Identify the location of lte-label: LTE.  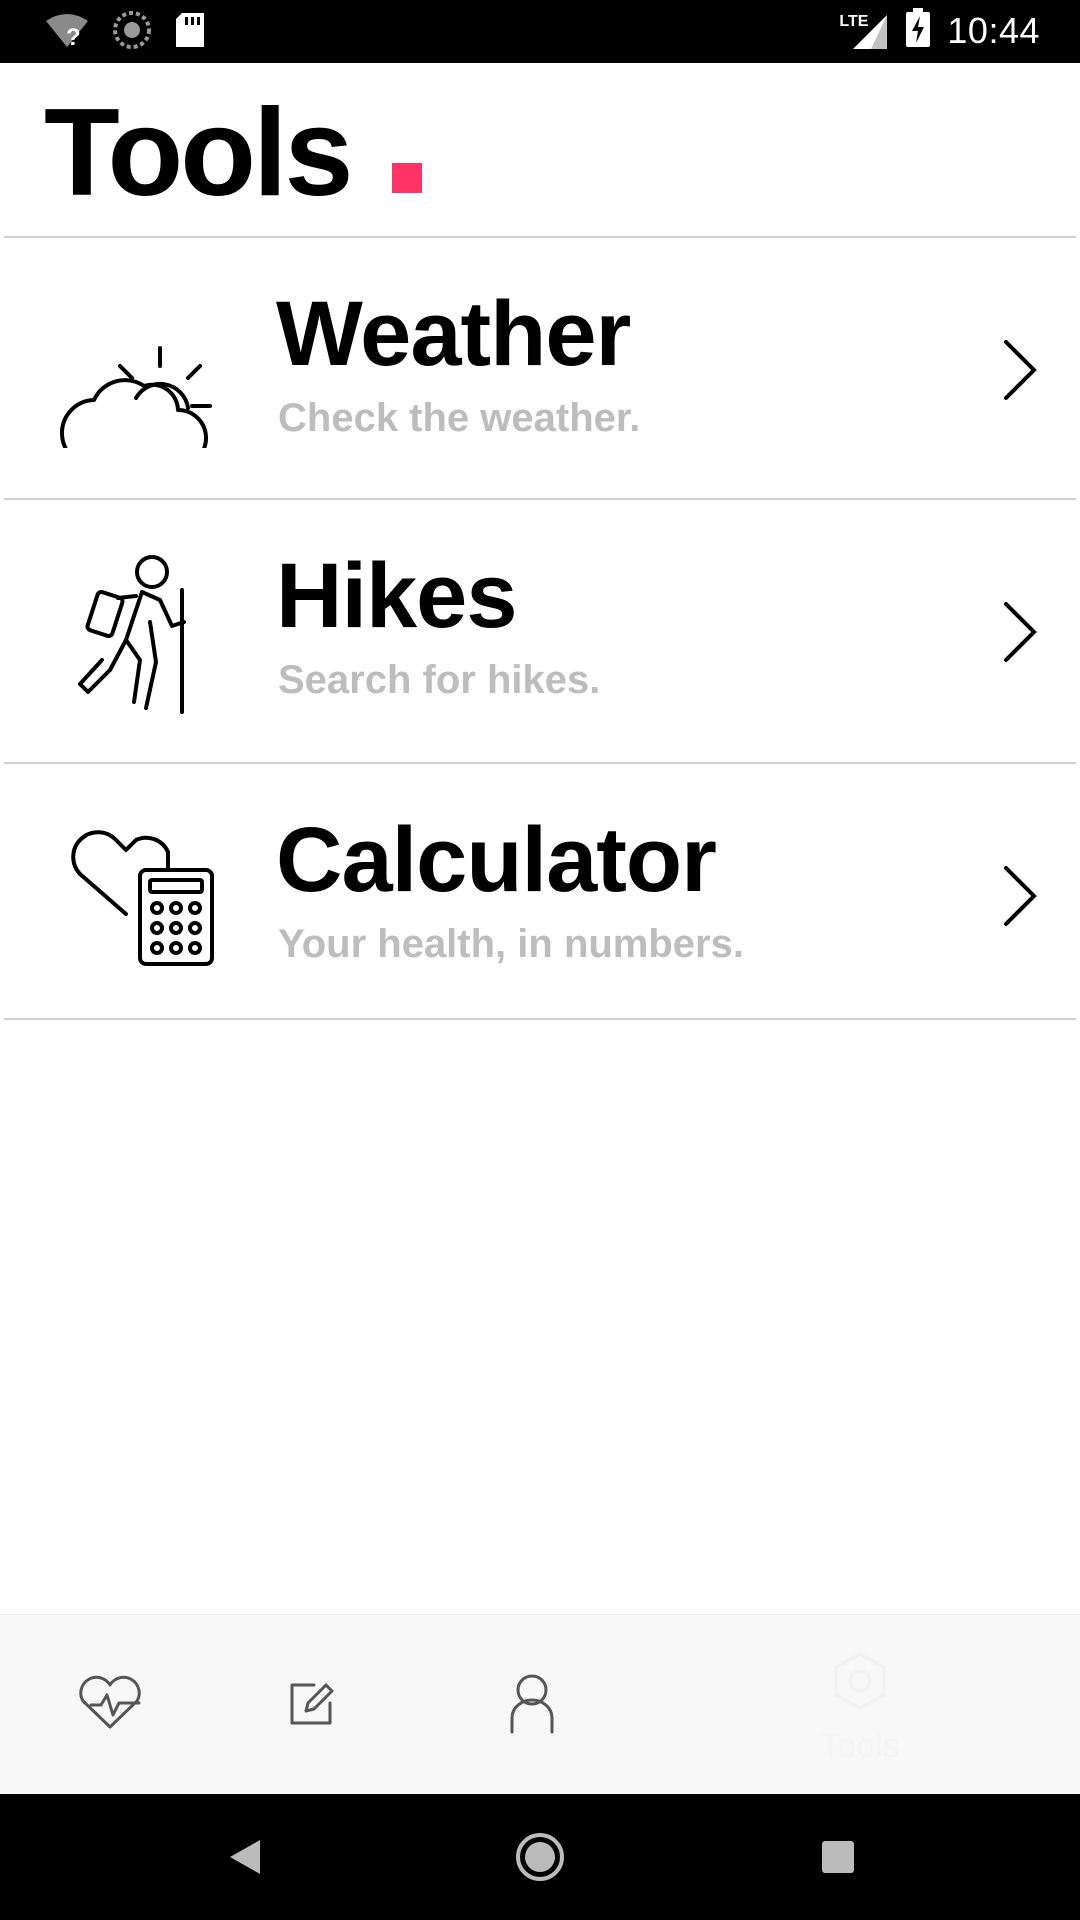
(854, 21).